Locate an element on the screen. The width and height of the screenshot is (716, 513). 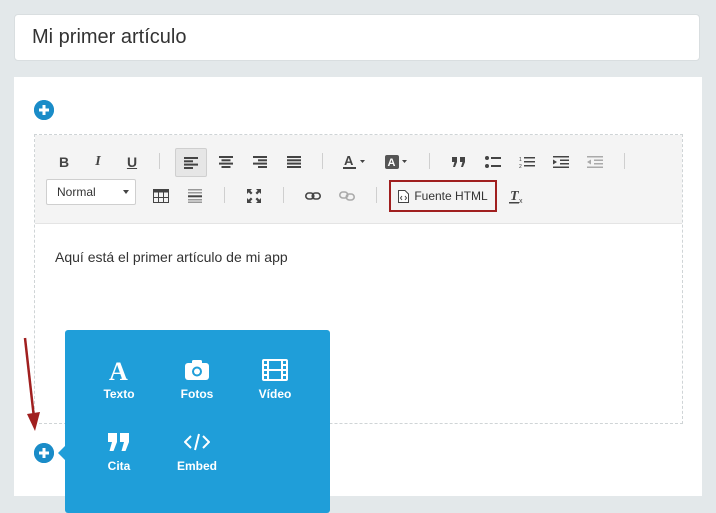
outdent-button is located at coordinates (595, 162).